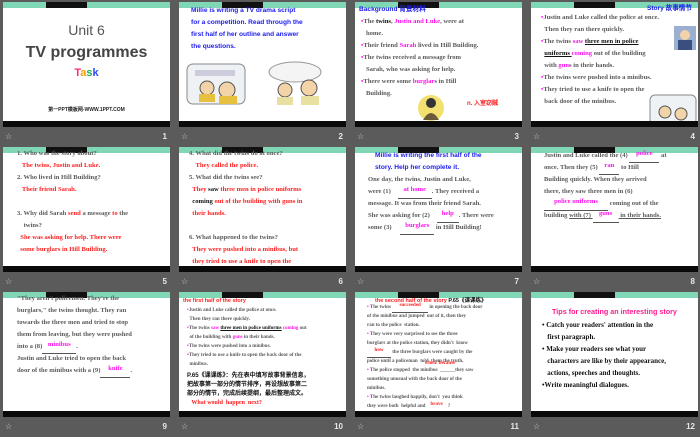 The height and width of the screenshot is (437, 700). I want to click on text-line: them from leaving, but they were pushed, so click(74, 335).